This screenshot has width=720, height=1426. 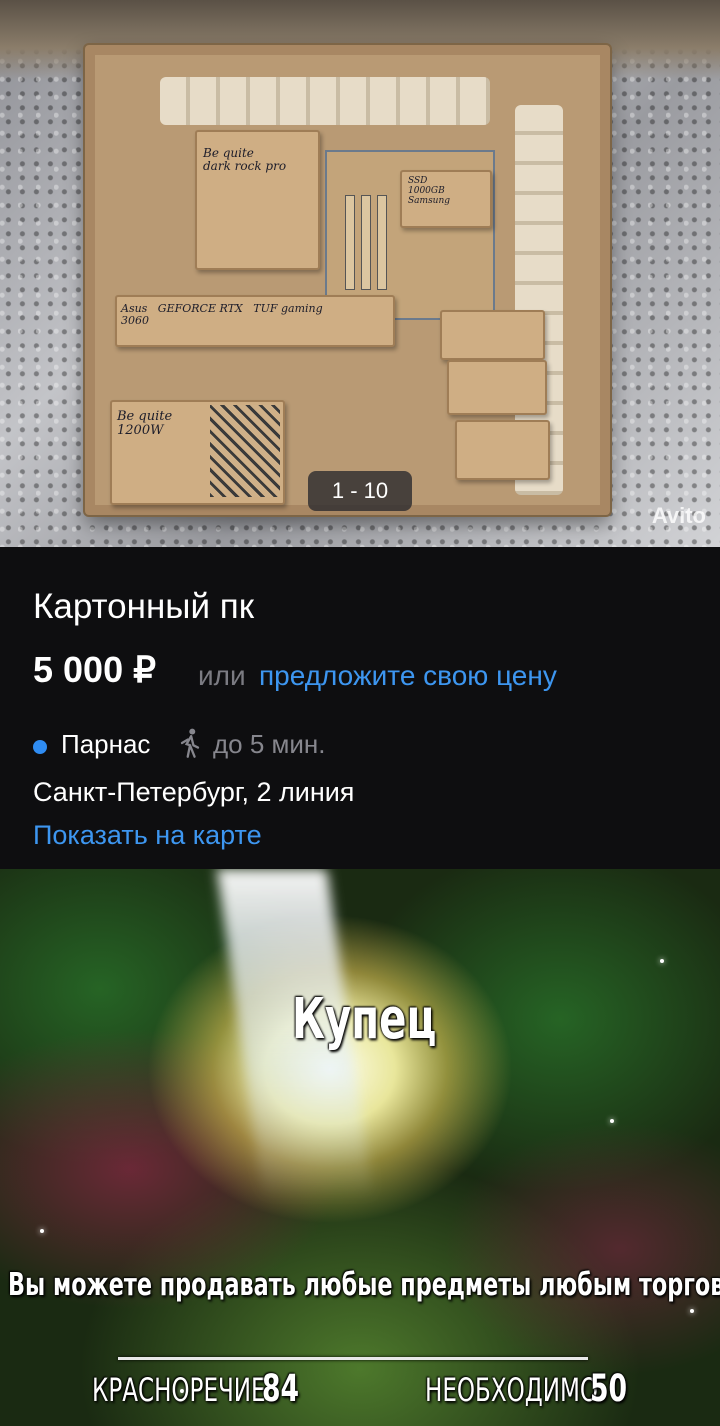 I want to click on listing-address: Санкт-Петербург, 2 линия, so click(x=194, y=792).